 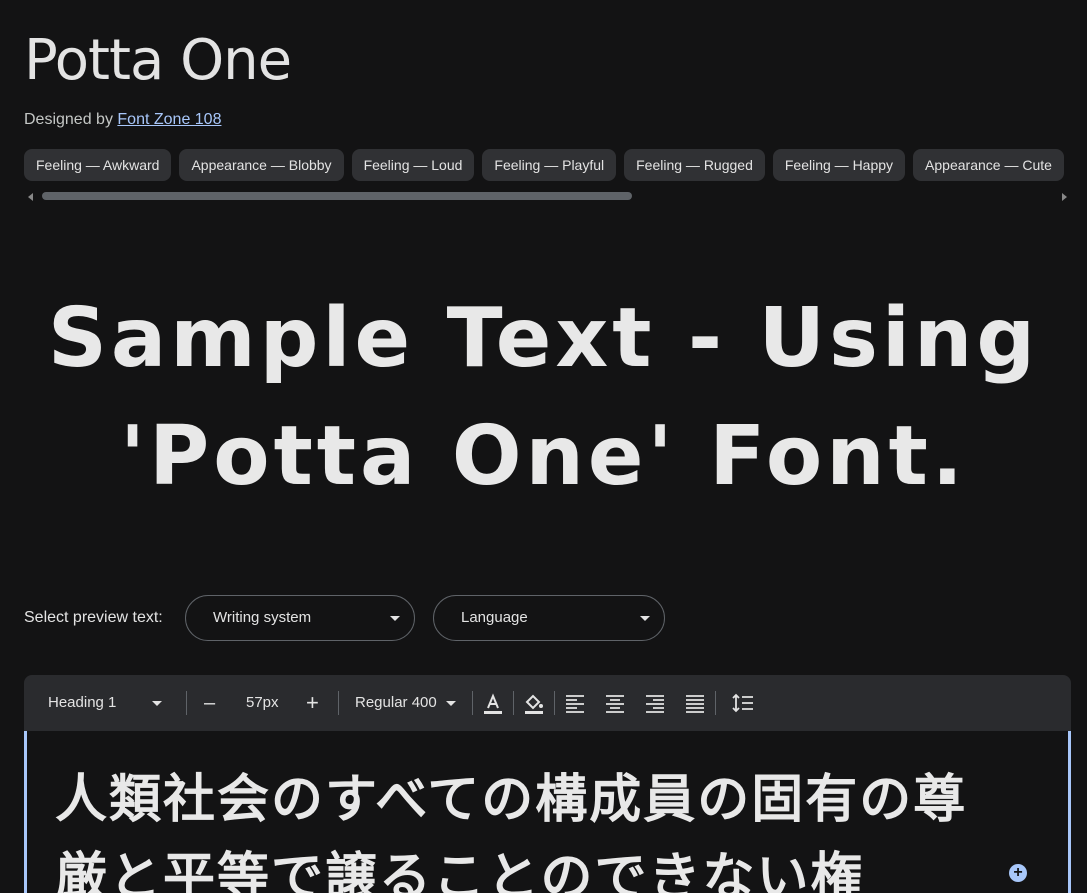 I want to click on writing-system-value: Writing system, so click(x=262, y=617).